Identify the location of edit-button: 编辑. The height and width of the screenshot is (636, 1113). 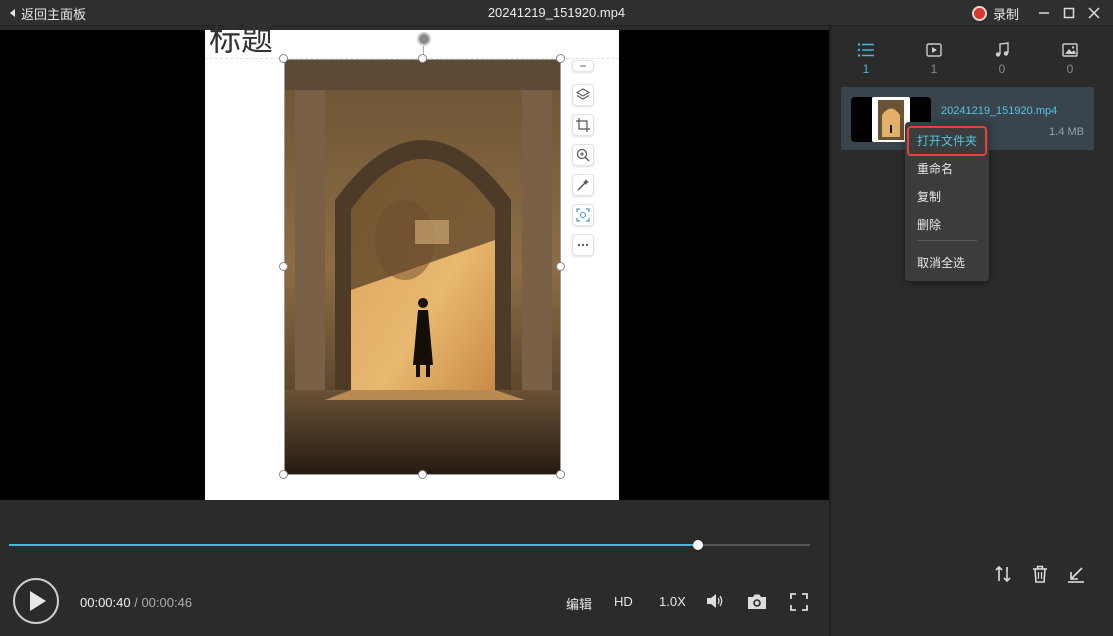
(579, 603).